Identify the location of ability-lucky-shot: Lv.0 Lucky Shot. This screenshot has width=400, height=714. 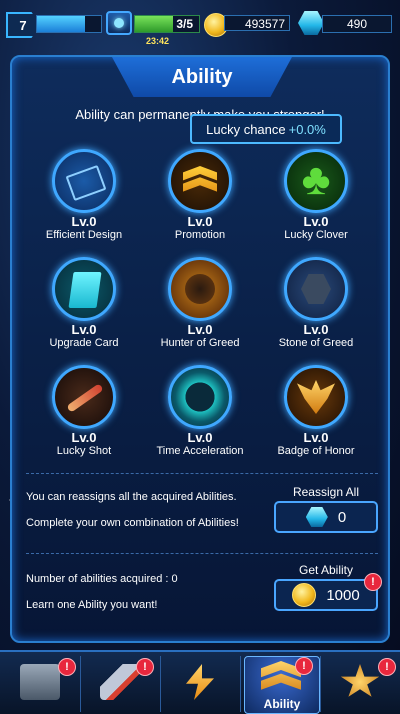
(84, 411).